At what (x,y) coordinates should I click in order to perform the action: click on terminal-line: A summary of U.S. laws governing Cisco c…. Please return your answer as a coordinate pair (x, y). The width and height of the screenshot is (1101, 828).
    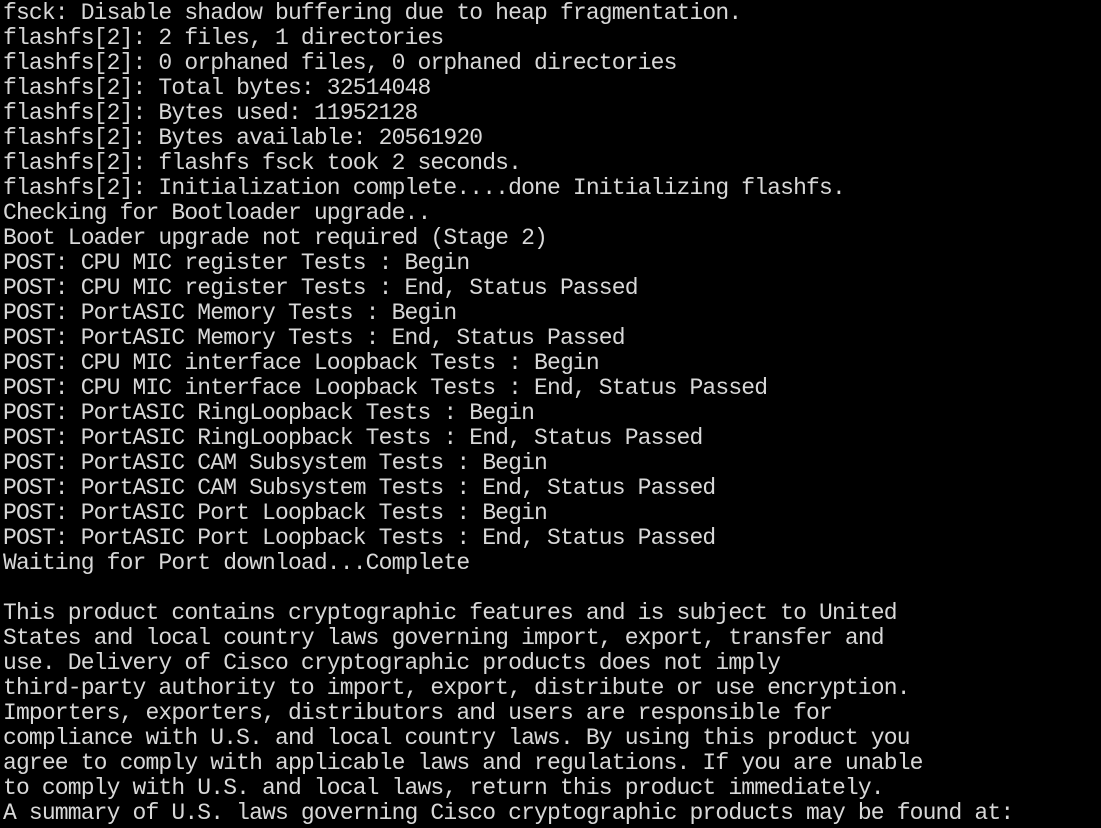
    Looking at the image, I should click on (508, 813).